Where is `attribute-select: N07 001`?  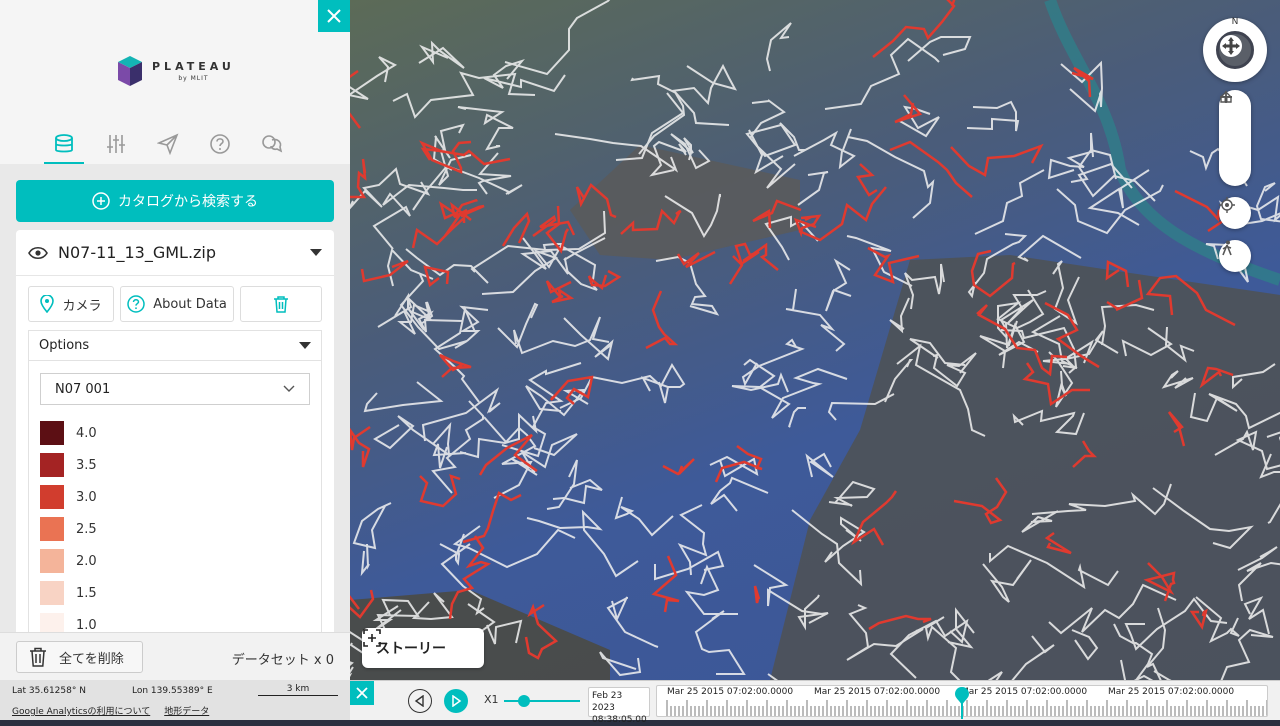
attribute-select: N07 001 is located at coordinates (175, 389).